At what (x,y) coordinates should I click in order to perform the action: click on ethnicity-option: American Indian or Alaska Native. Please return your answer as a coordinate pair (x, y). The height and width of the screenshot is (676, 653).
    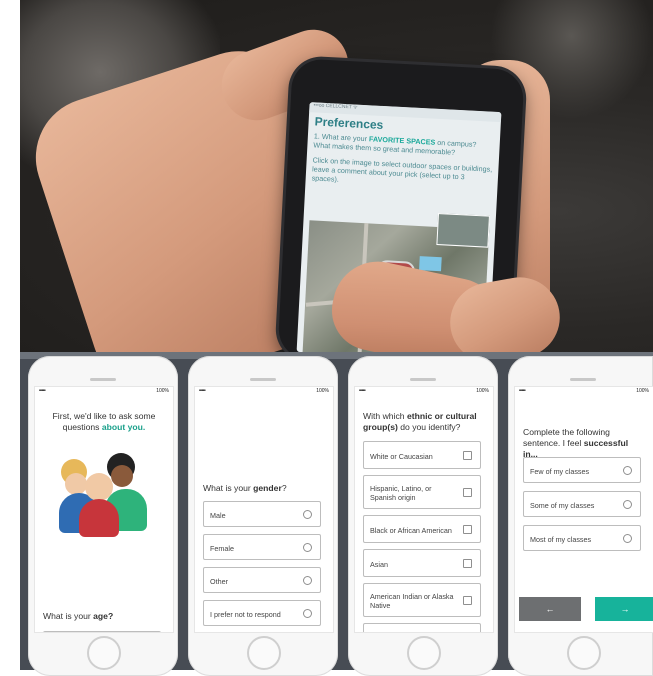
    Looking at the image, I should click on (422, 600).